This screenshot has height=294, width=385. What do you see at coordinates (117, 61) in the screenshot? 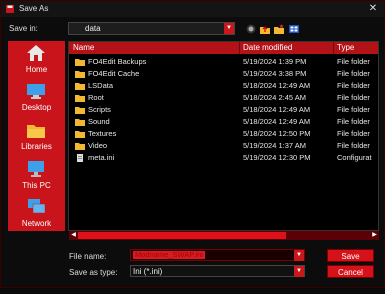
I see `file-name: FO4Edit Backups` at bounding box center [117, 61].